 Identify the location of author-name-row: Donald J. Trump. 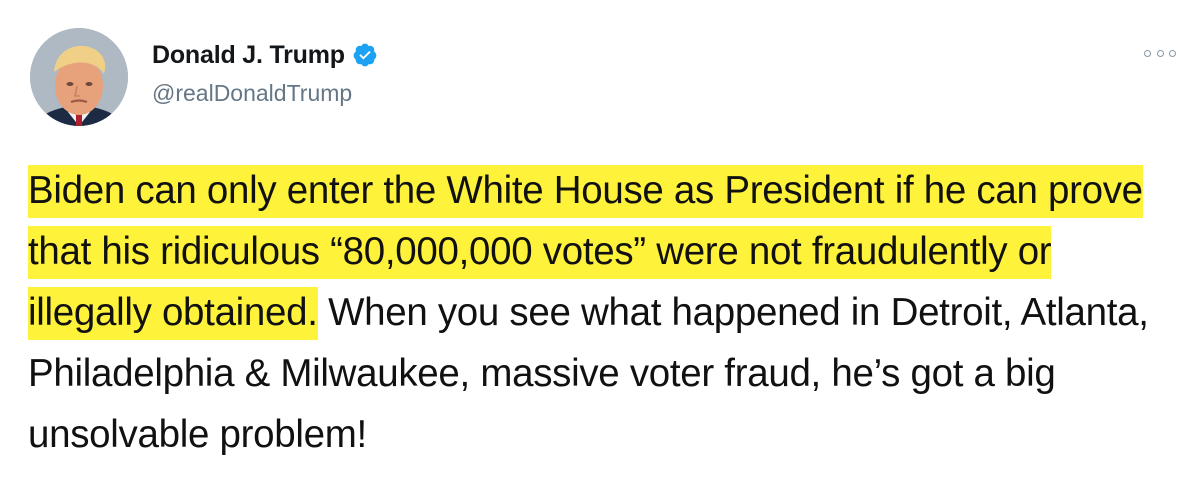
(265, 55).